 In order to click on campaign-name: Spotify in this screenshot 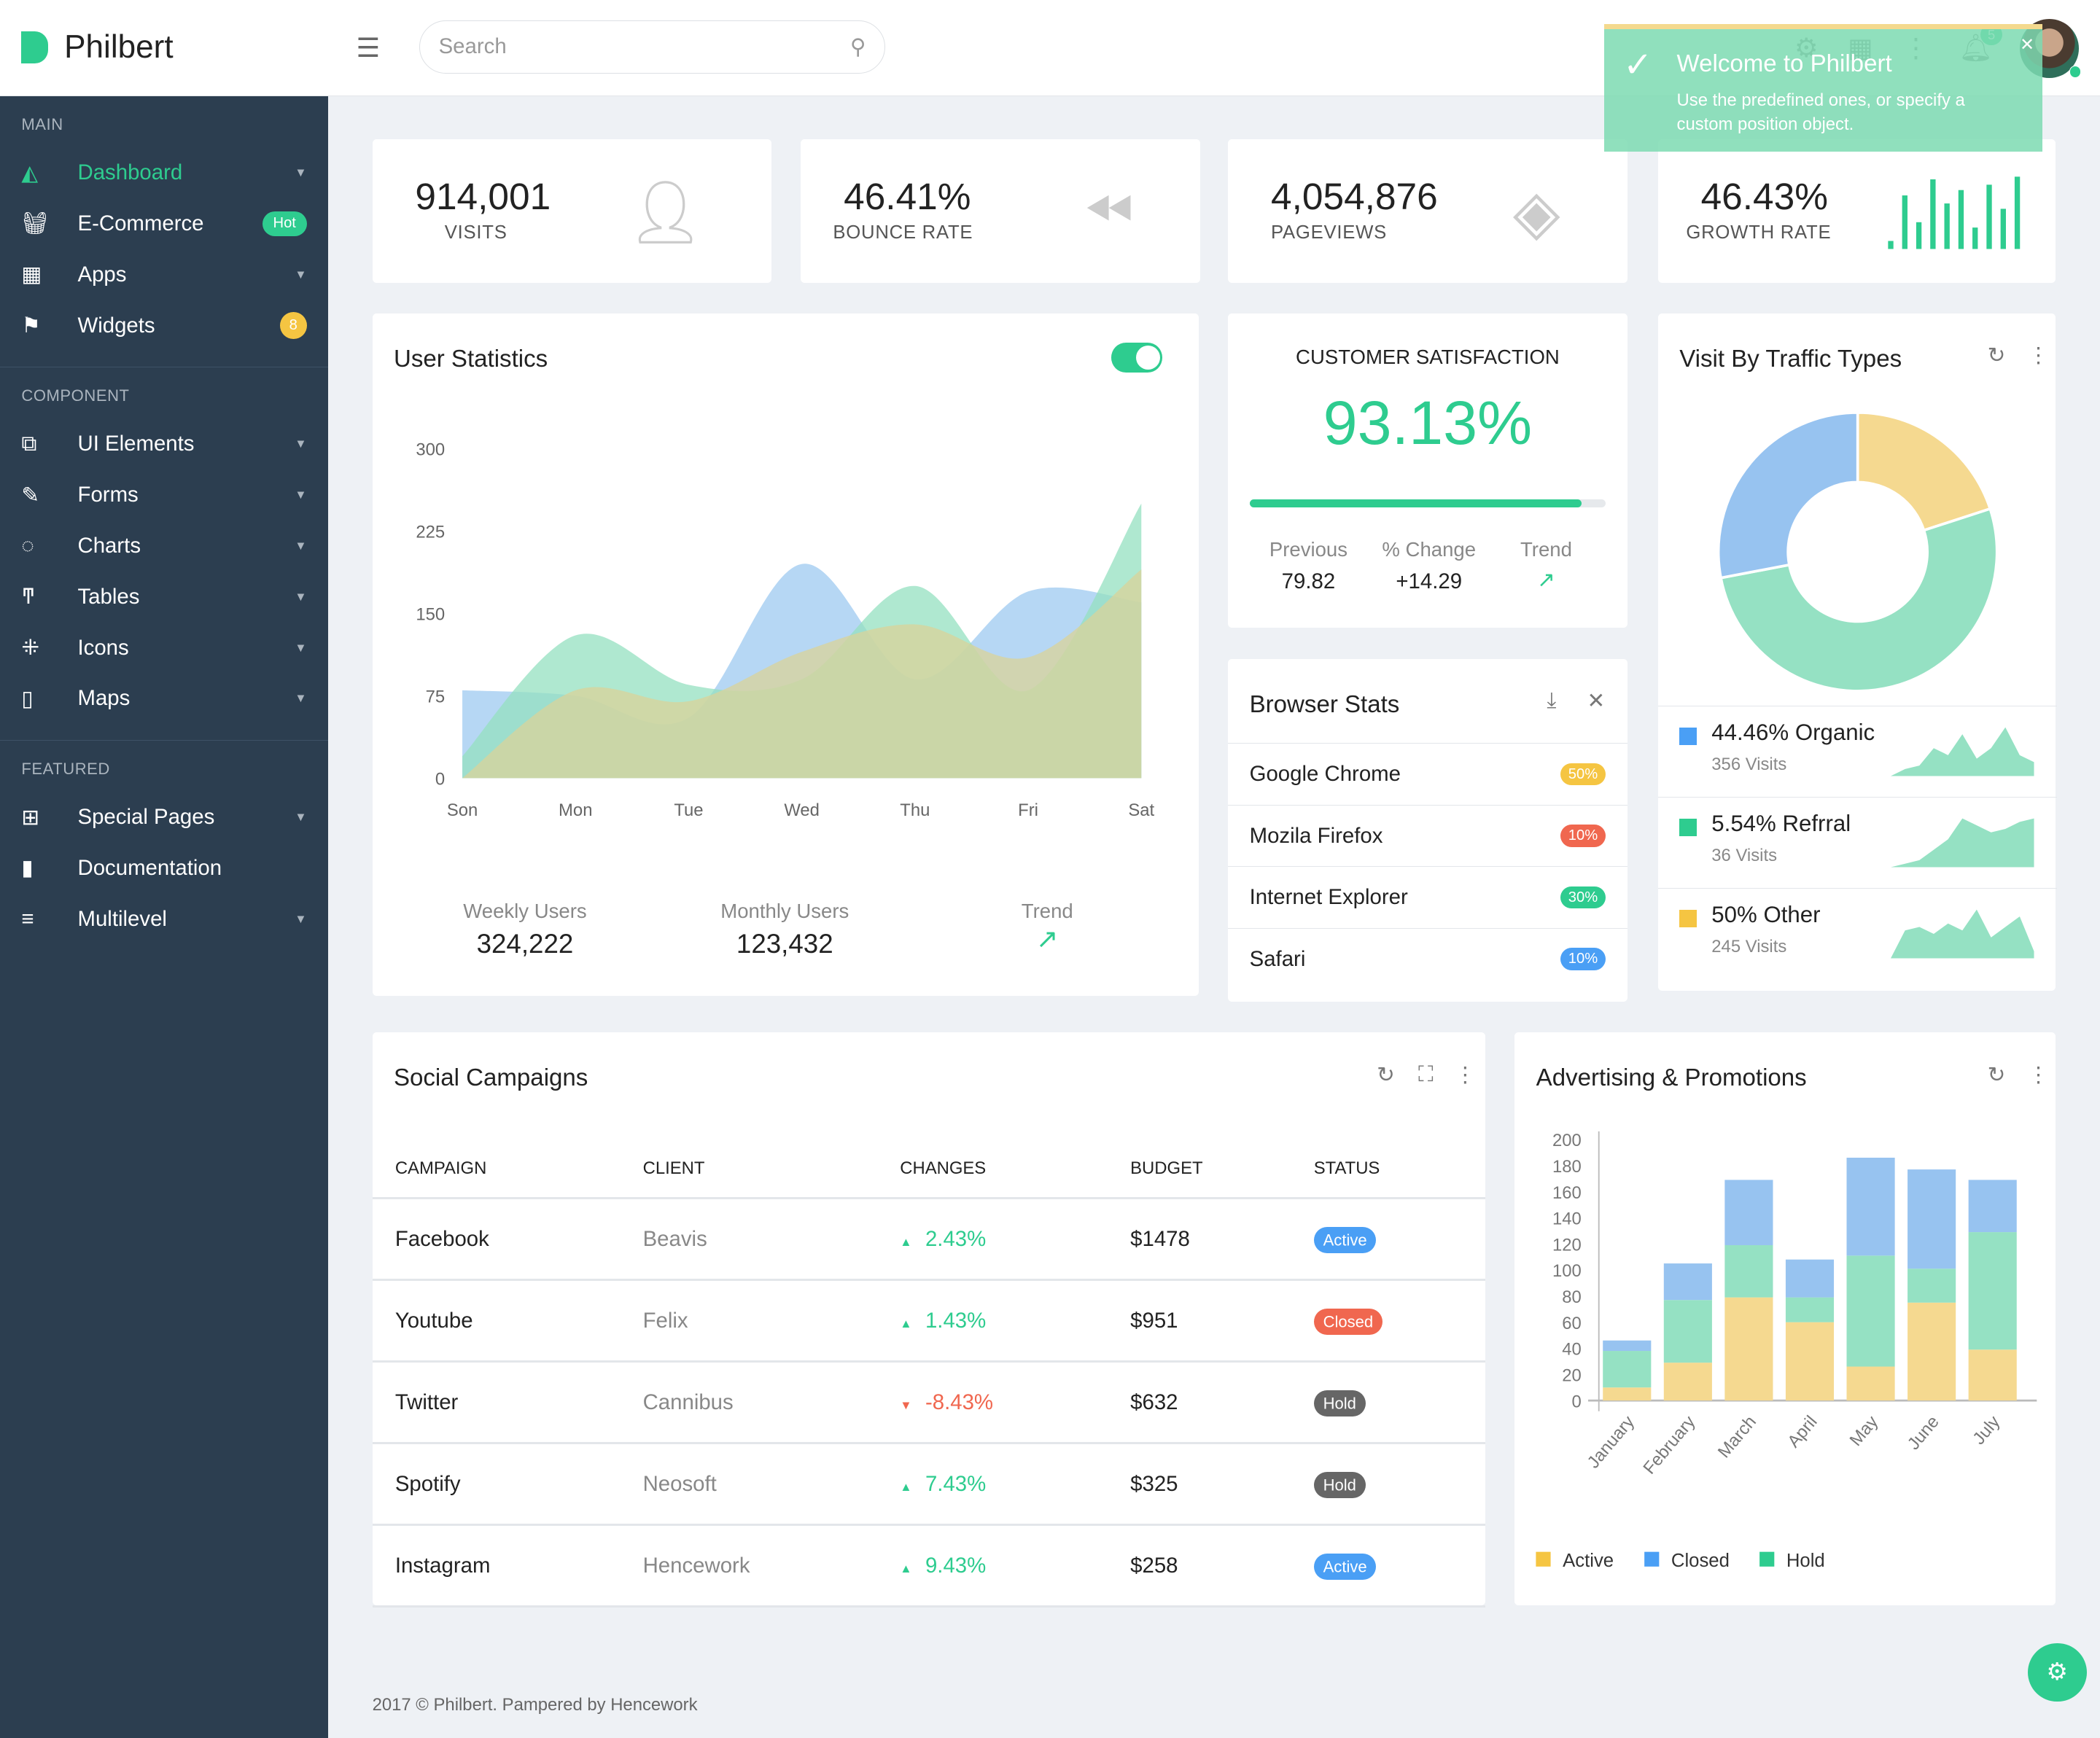, I will do `click(496, 1485)`.